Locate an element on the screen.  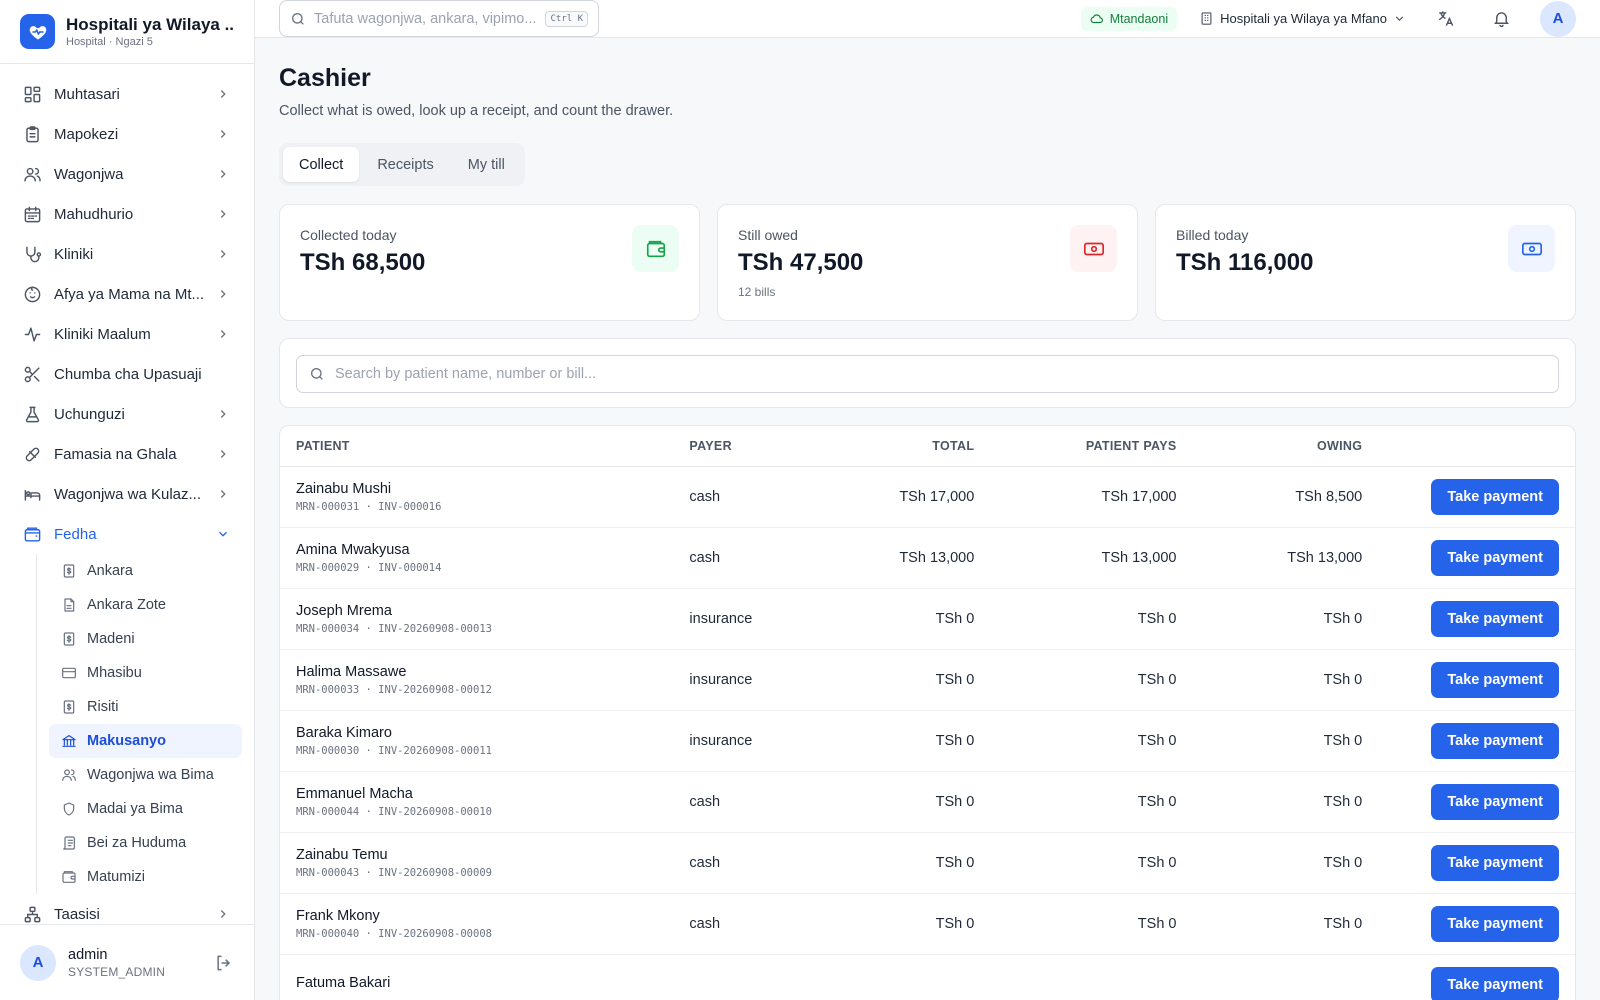
bill-search-card is located at coordinates (927, 373).